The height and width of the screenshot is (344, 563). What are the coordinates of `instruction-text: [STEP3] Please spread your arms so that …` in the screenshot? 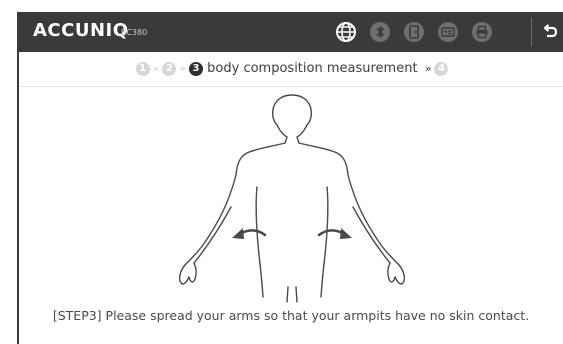 It's located at (291, 315).